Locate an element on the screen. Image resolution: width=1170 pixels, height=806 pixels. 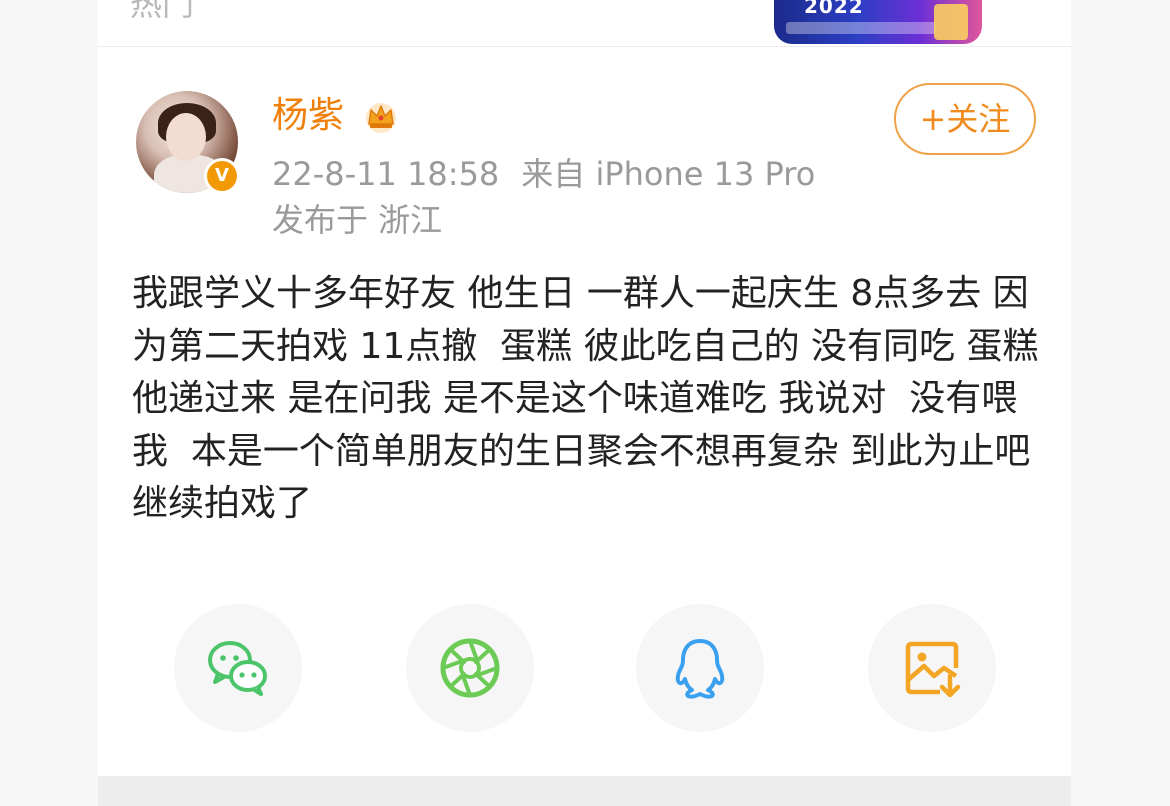
top-strip: 热门 2022 is located at coordinates (584, 23).